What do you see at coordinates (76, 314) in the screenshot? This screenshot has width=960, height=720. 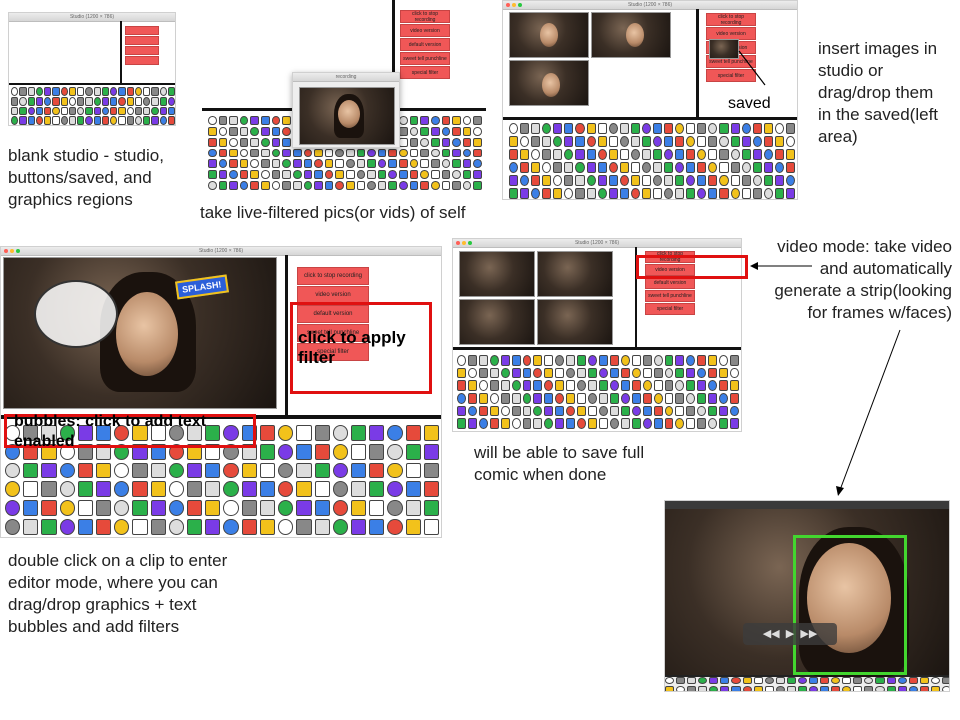 I see `thought-bubble` at bounding box center [76, 314].